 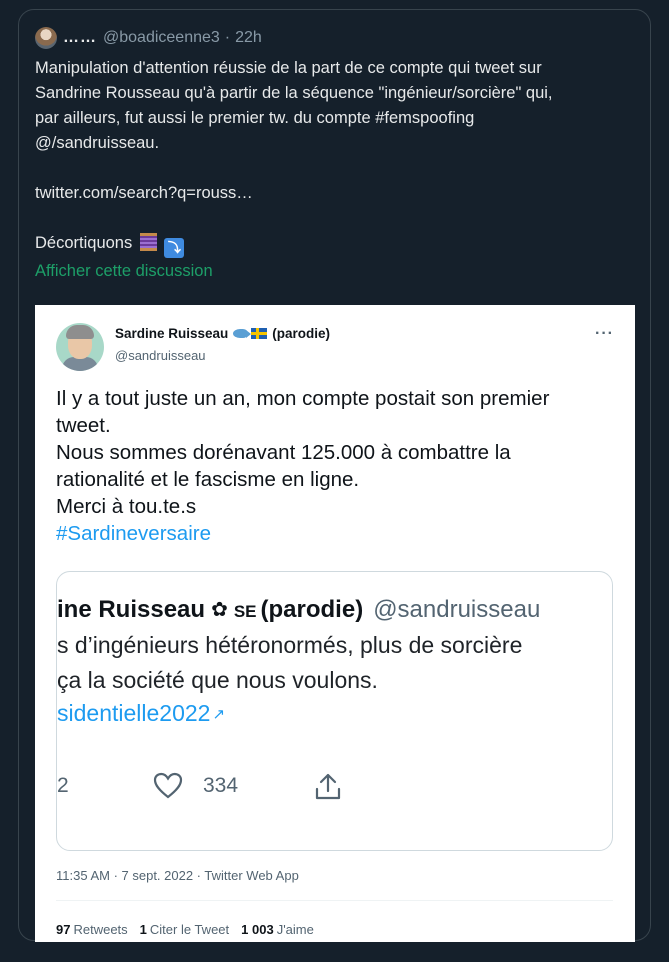 What do you see at coordinates (219, 714) in the screenshot?
I see `external-link-icon: ↗` at bounding box center [219, 714].